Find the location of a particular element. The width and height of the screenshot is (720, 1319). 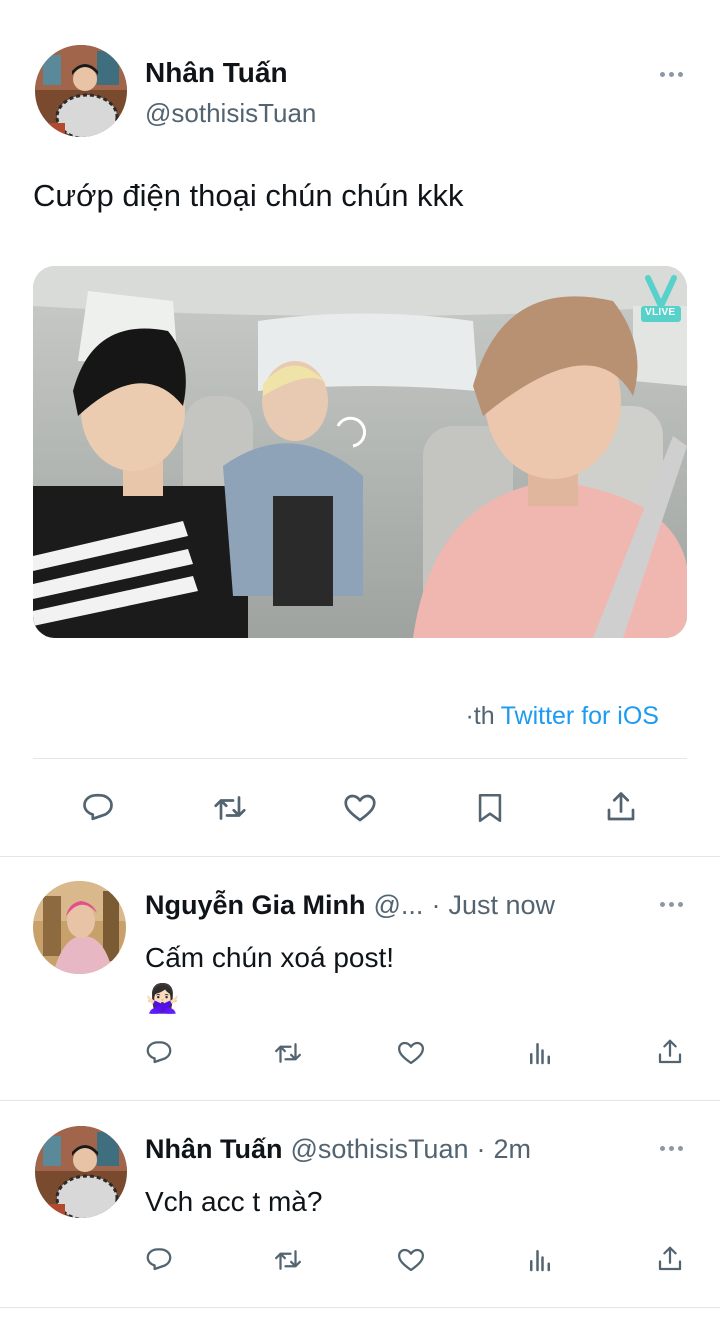

tweet-text: Cướp điện thoại chún chún kkk is located at coordinates (248, 195).